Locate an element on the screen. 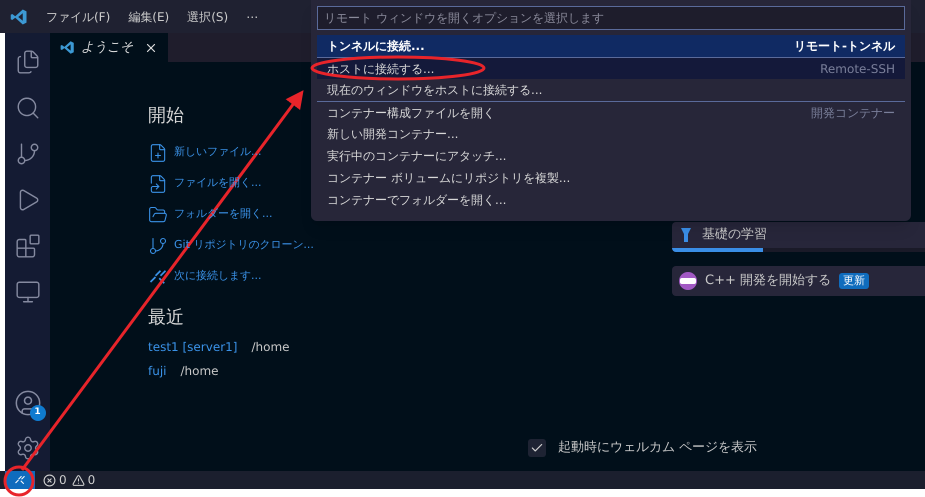  account-icon is located at coordinates (28, 403).